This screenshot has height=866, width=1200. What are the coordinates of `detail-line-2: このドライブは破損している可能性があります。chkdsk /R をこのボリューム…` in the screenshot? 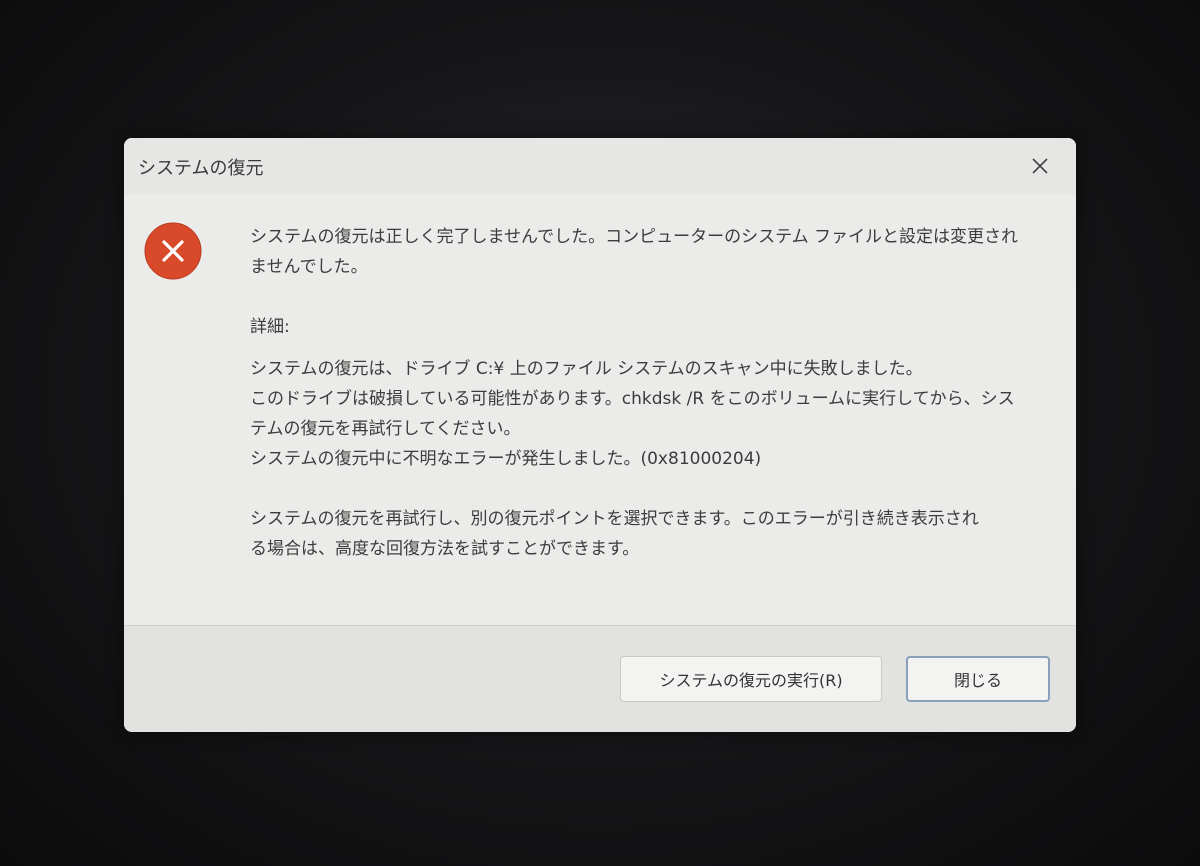 It's located at (632, 399).